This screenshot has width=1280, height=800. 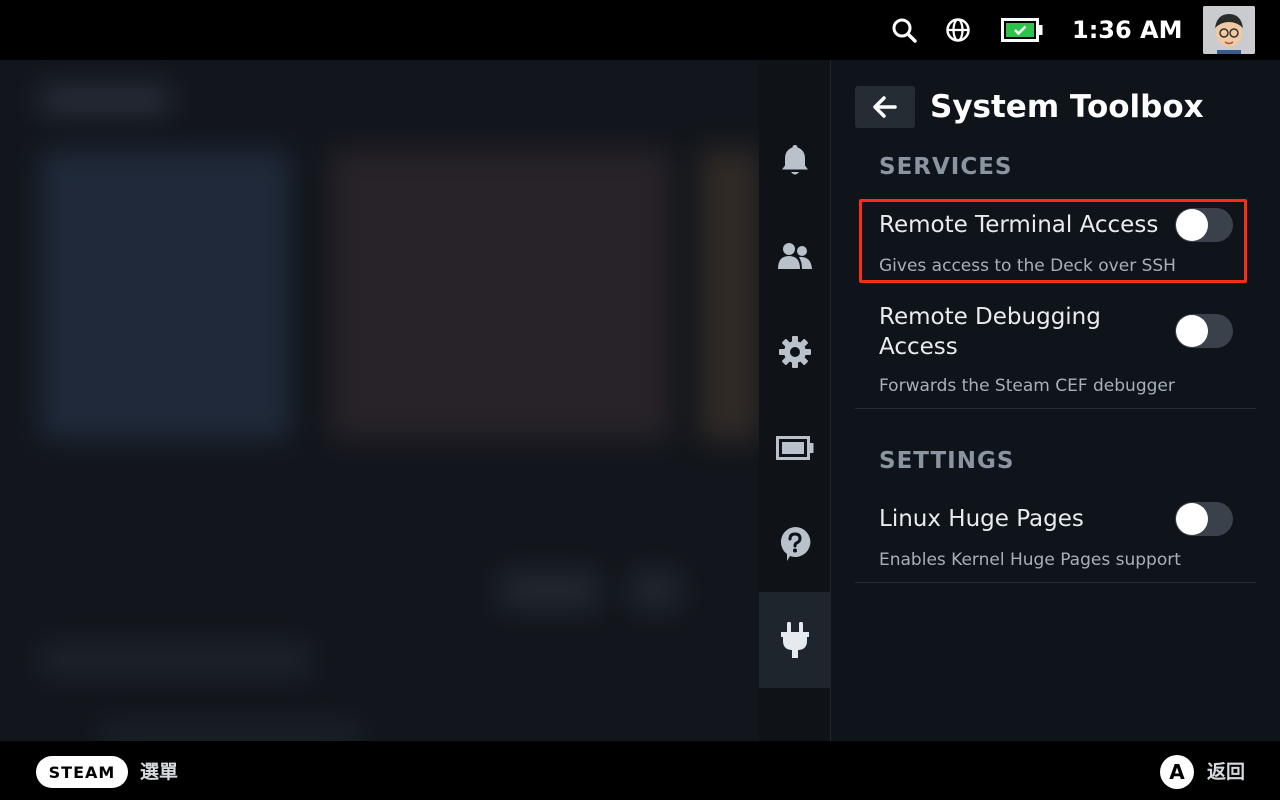 What do you see at coordinates (904, 30) in the screenshot?
I see `search-icon` at bounding box center [904, 30].